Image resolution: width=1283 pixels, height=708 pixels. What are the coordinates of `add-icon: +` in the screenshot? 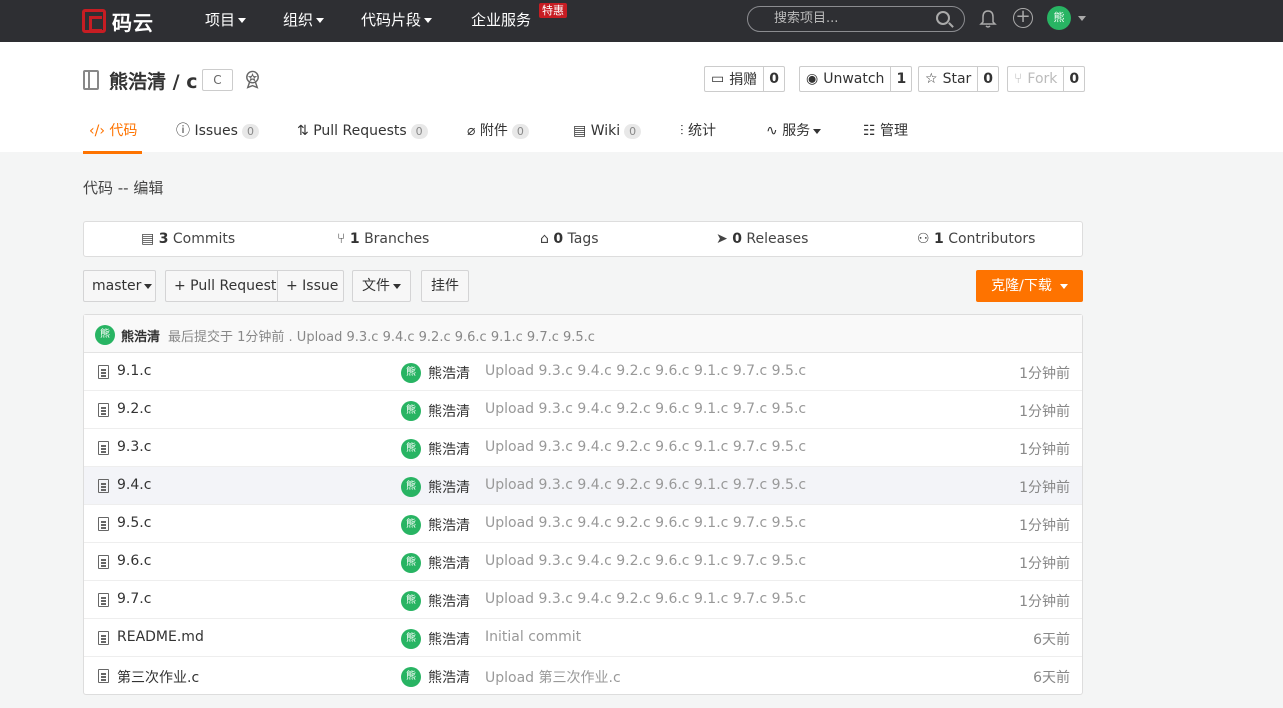 It's located at (1023, 18).